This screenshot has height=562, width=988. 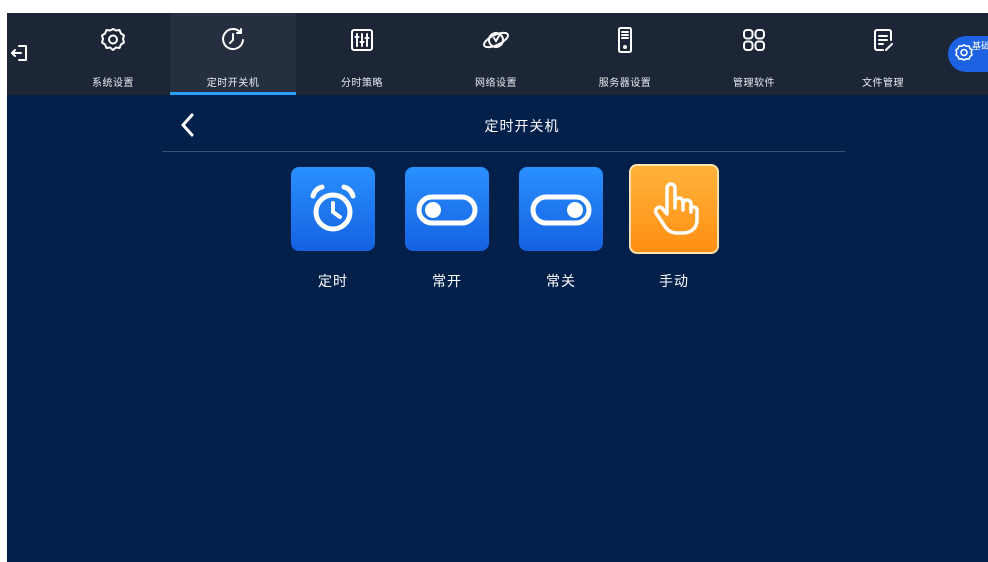 I want to click on alarm-clock-icon, so click(x=333, y=208).